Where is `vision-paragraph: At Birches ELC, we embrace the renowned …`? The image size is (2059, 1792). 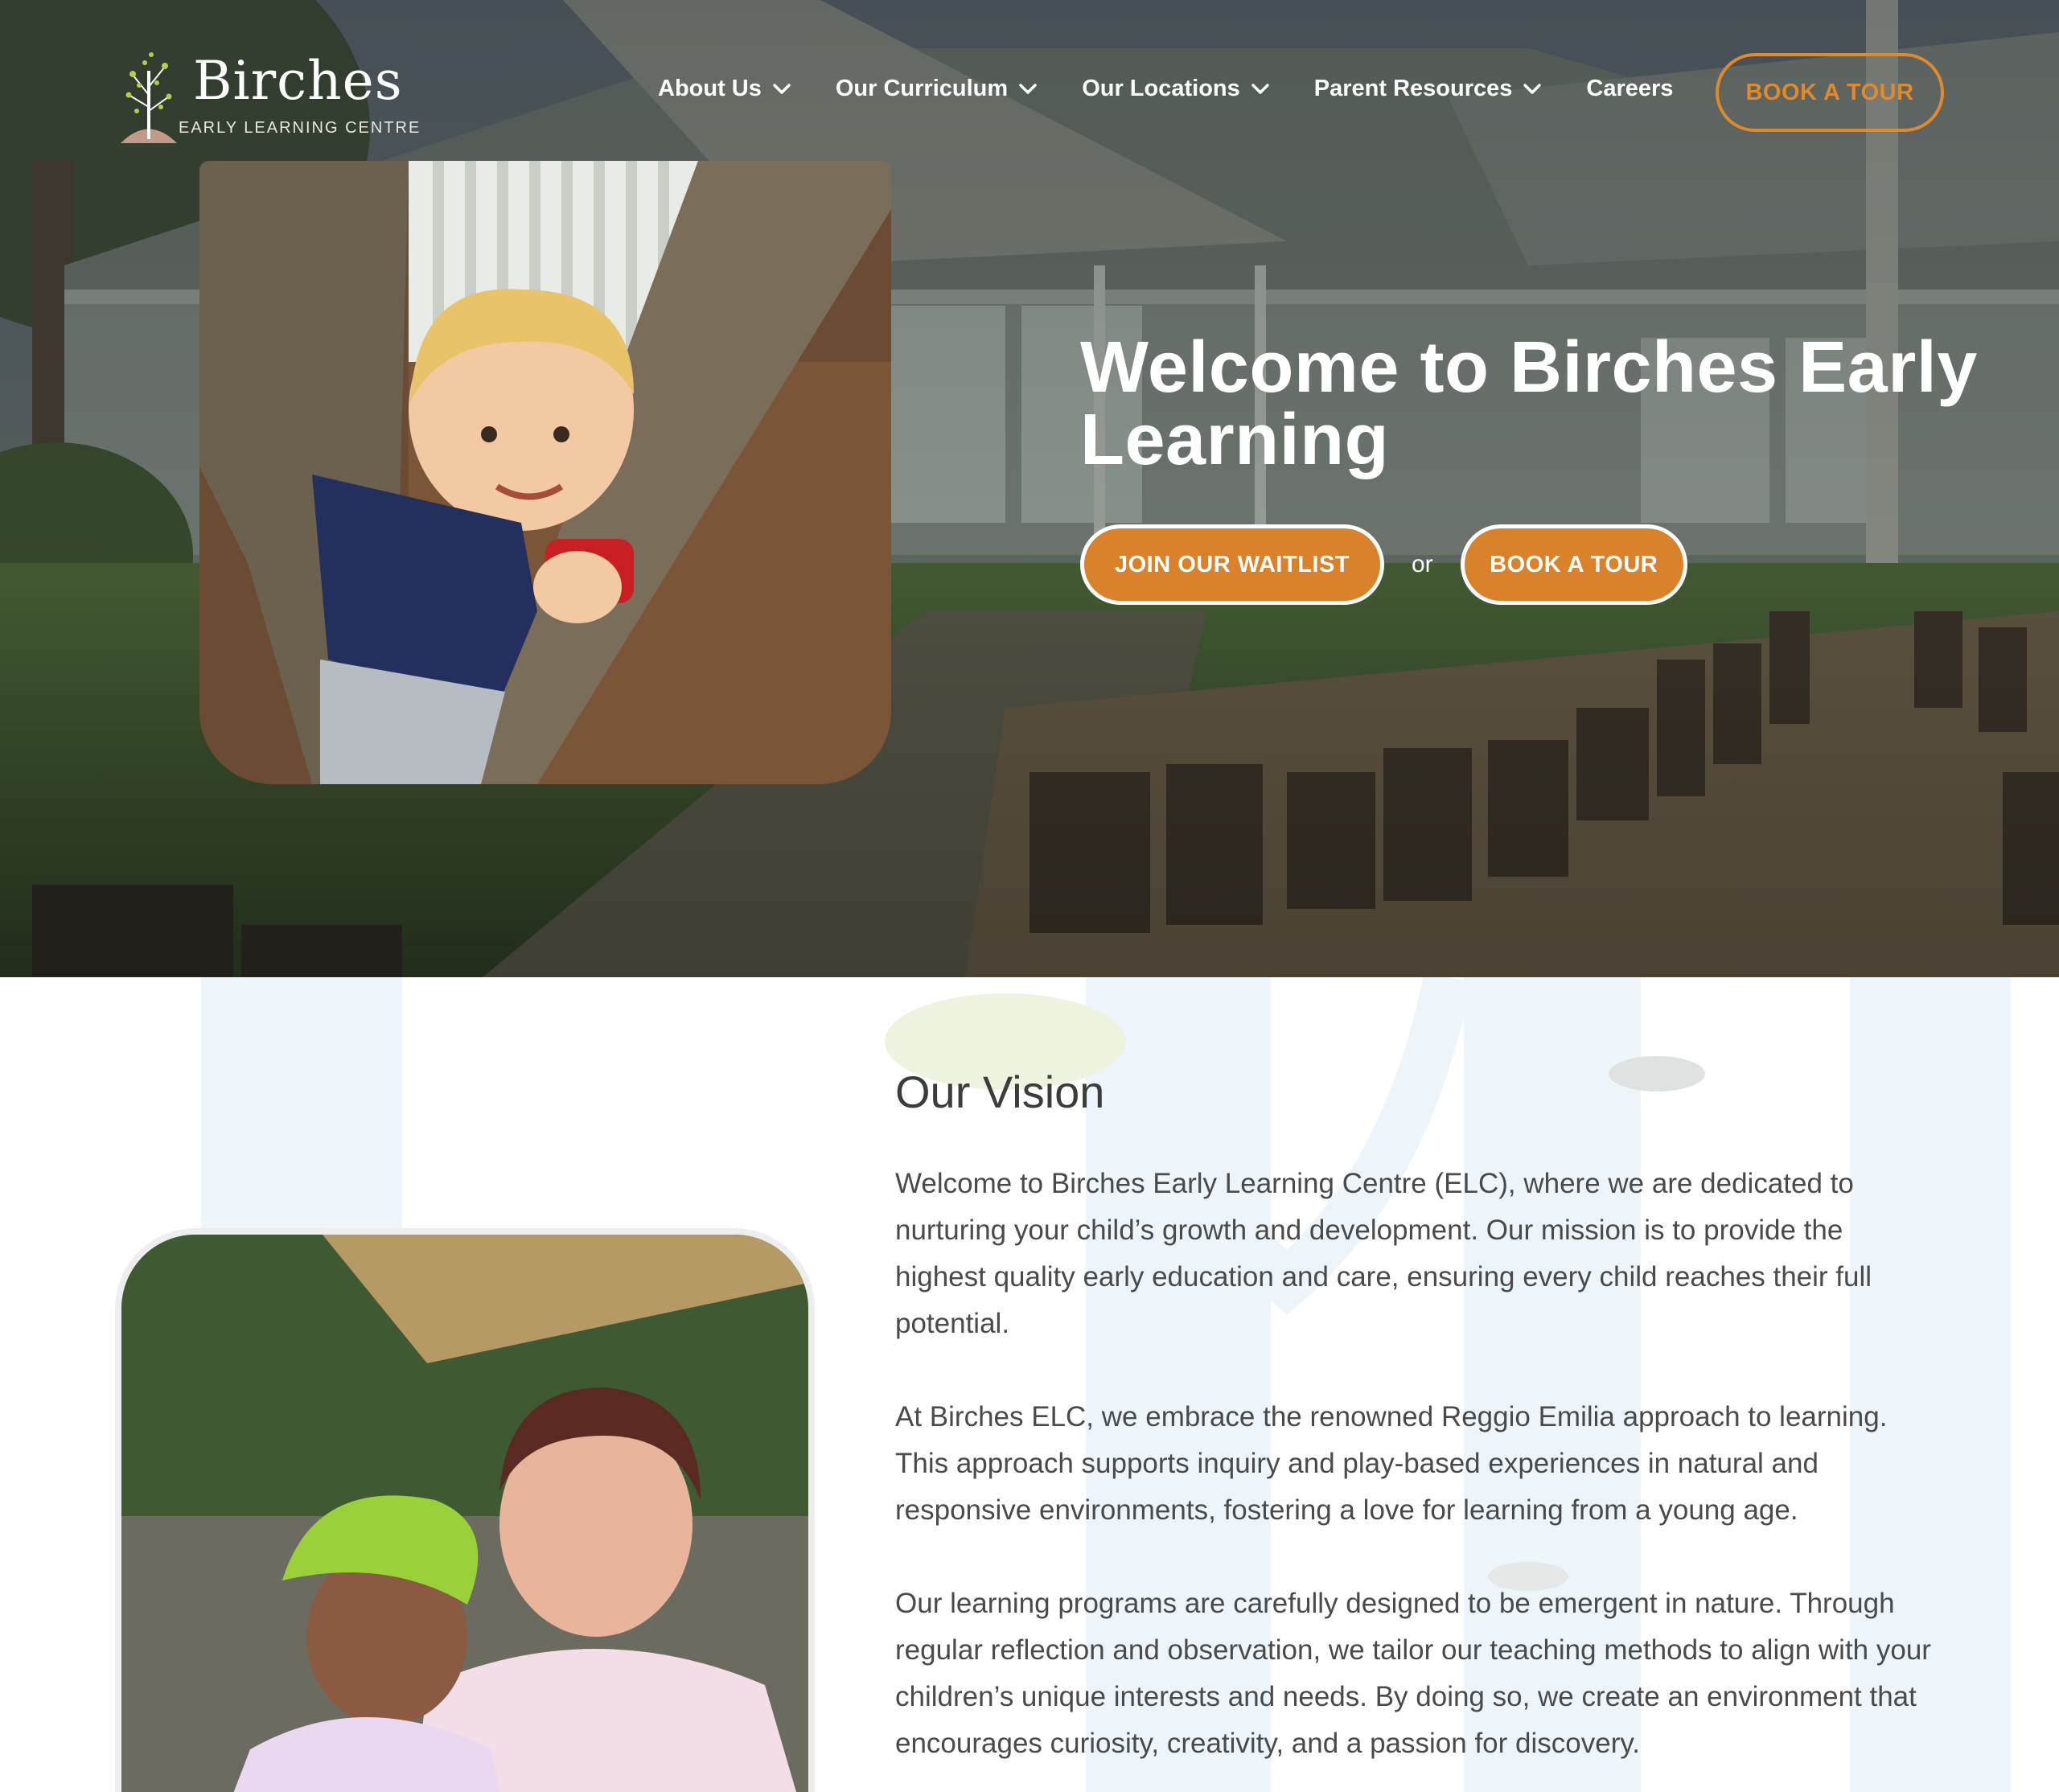
vision-paragraph: At Birches ELC, we embrace the renowned … is located at coordinates (1391, 1463).